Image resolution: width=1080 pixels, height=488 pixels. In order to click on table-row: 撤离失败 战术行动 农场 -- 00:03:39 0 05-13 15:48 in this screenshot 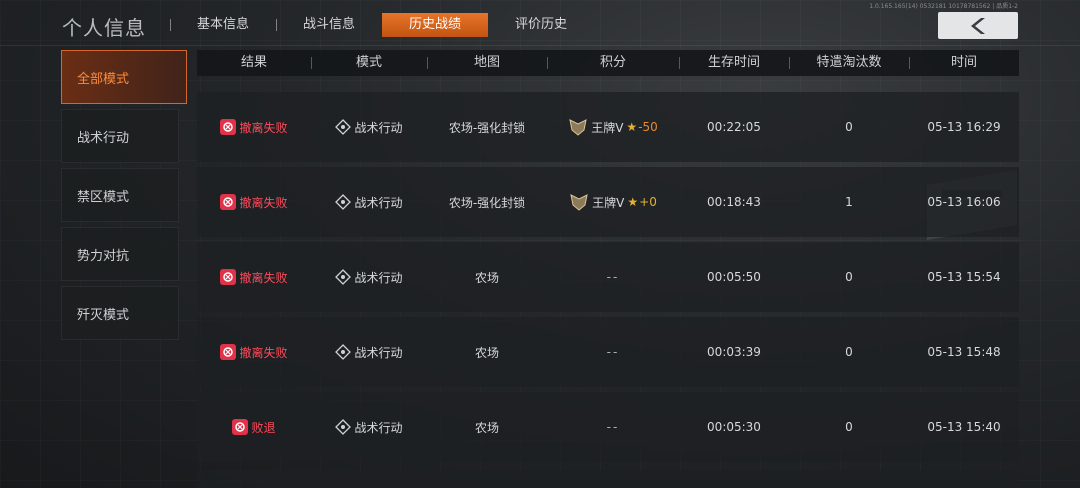, I will do `click(608, 352)`.